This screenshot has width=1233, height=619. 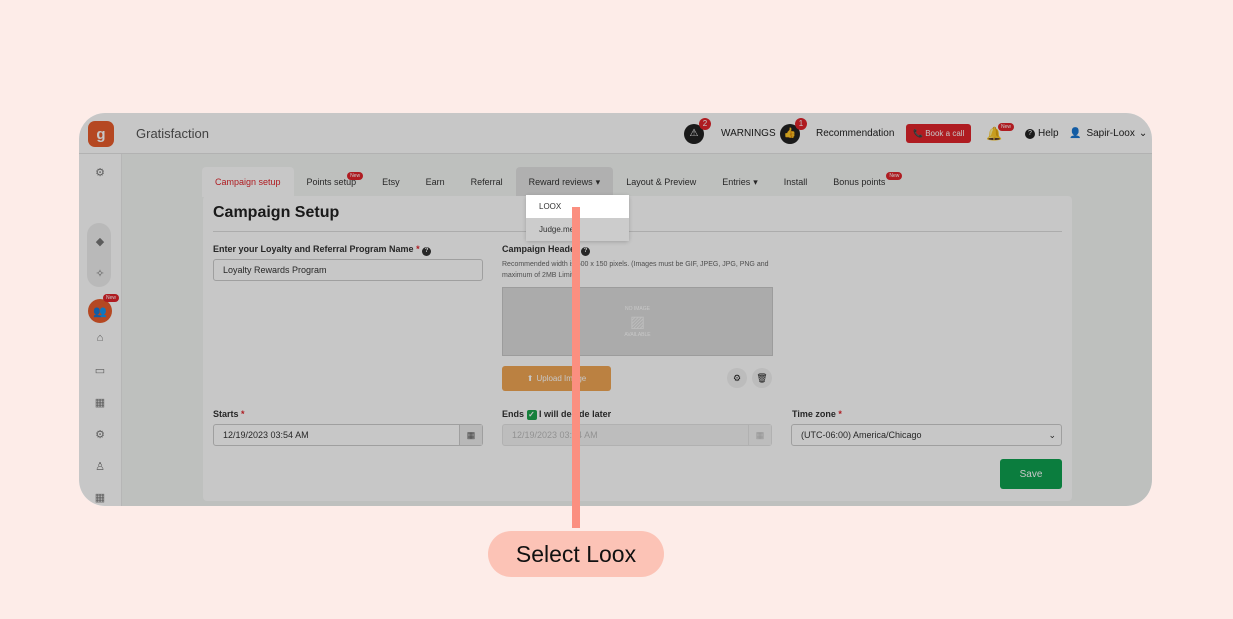 I want to click on tab-bonus-points: Bonus points New, so click(x=861, y=182).